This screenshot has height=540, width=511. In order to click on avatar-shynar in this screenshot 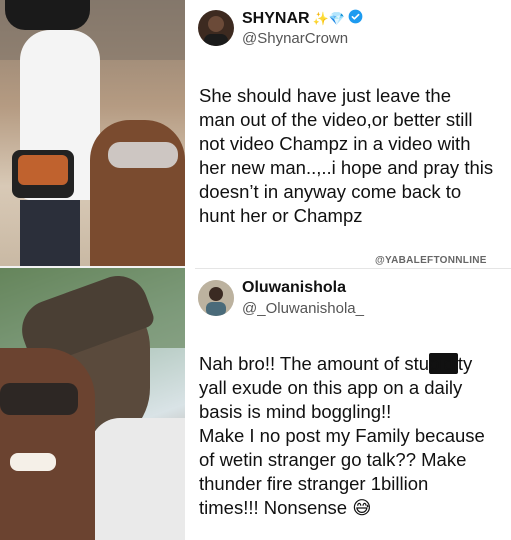, I will do `click(216, 28)`.